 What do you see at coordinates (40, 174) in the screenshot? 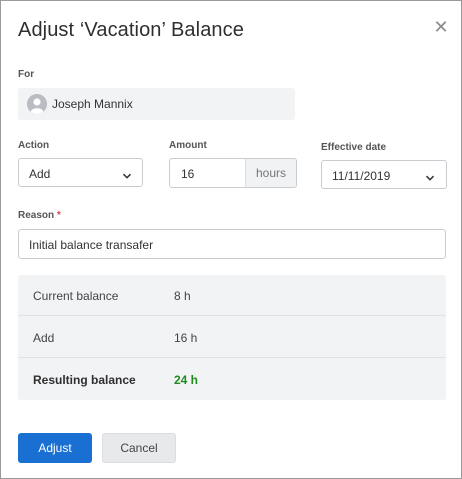
I see `action-value: Add` at bounding box center [40, 174].